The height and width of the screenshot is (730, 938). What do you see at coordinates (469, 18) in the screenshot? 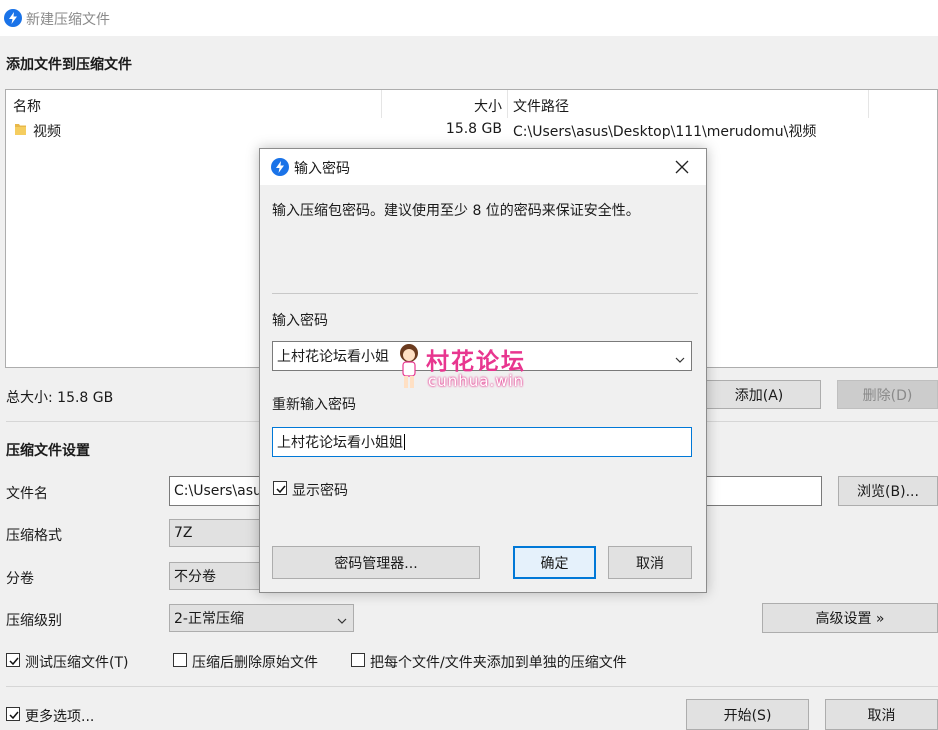
I see `window-titlebar: 新建压缩文件` at bounding box center [469, 18].